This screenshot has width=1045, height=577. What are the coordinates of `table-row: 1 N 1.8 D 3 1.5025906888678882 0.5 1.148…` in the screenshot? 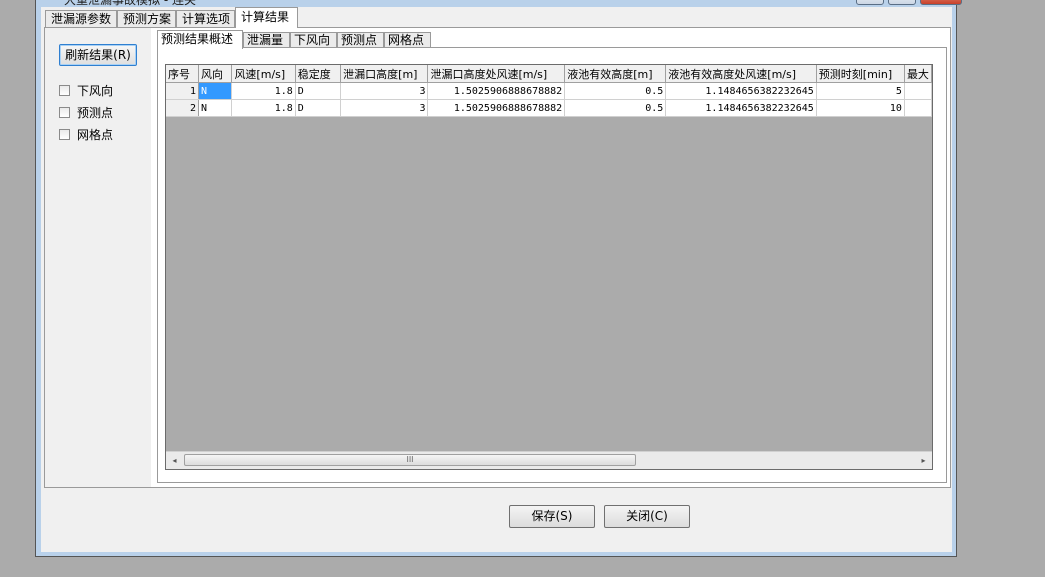 It's located at (549, 91).